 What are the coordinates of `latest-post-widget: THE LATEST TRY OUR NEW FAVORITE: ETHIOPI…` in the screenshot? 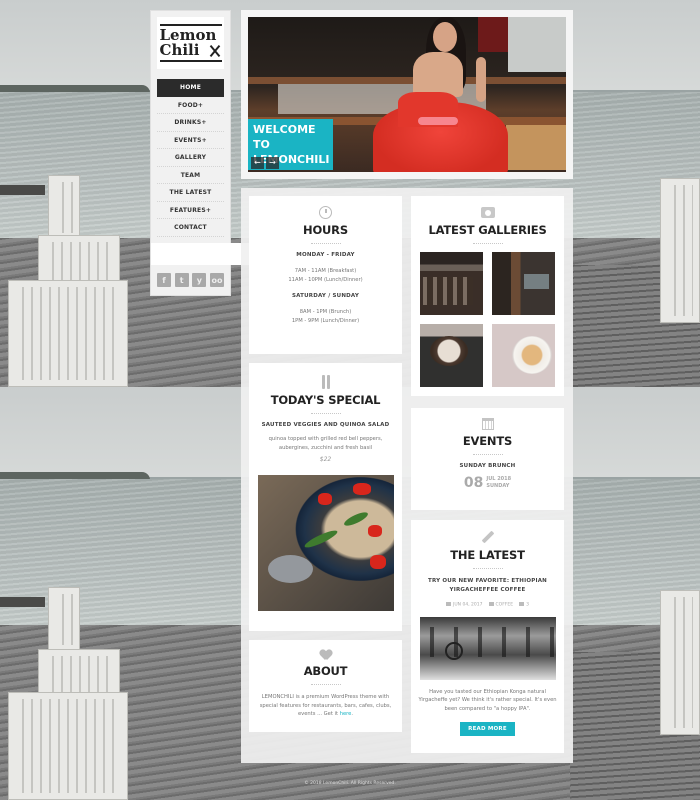 It's located at (487, 636).